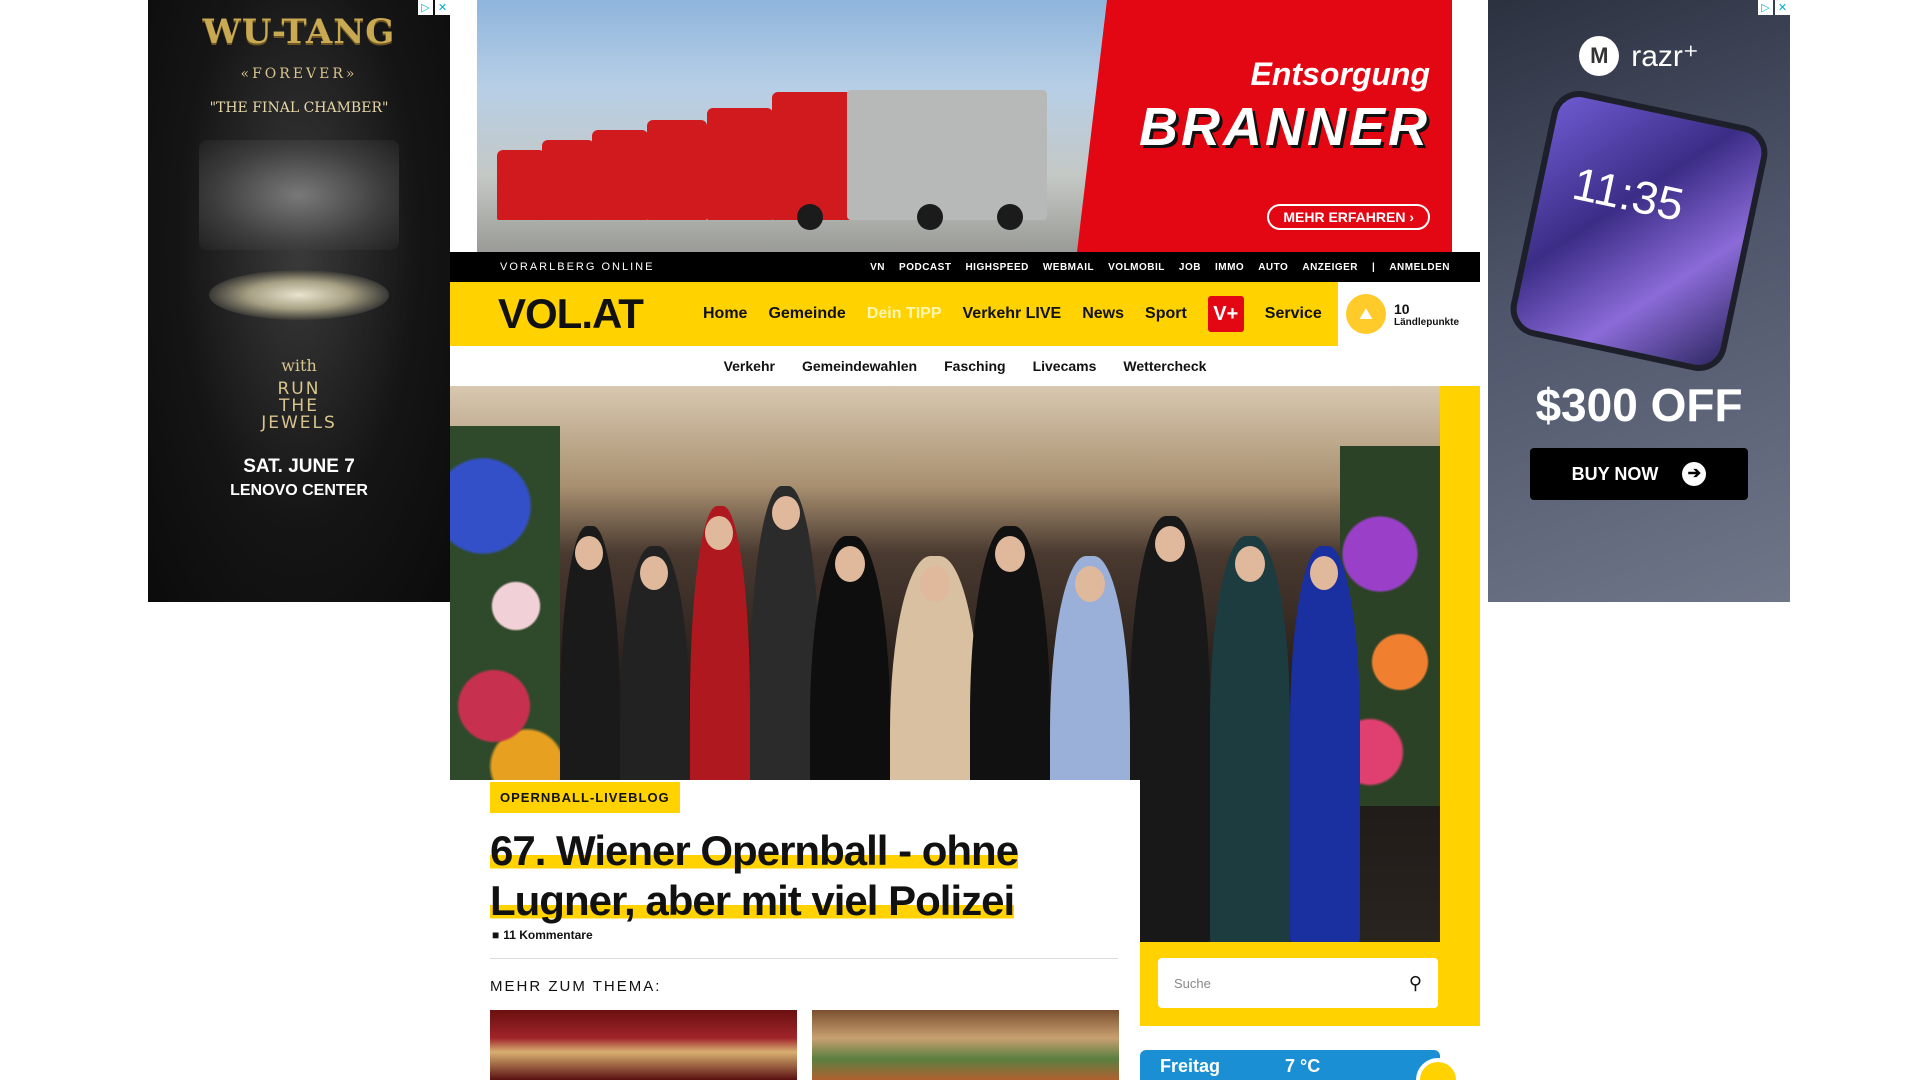  Describe the element at coordinates (1303, 1066) in the screenshot. I see `weather-temp: 7 °C` at that location.